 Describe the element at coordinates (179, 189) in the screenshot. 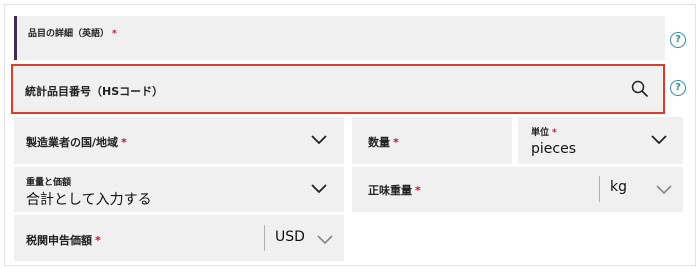

I see `weight-and-value-select: 重量と価額 合計として入力する` at that location.